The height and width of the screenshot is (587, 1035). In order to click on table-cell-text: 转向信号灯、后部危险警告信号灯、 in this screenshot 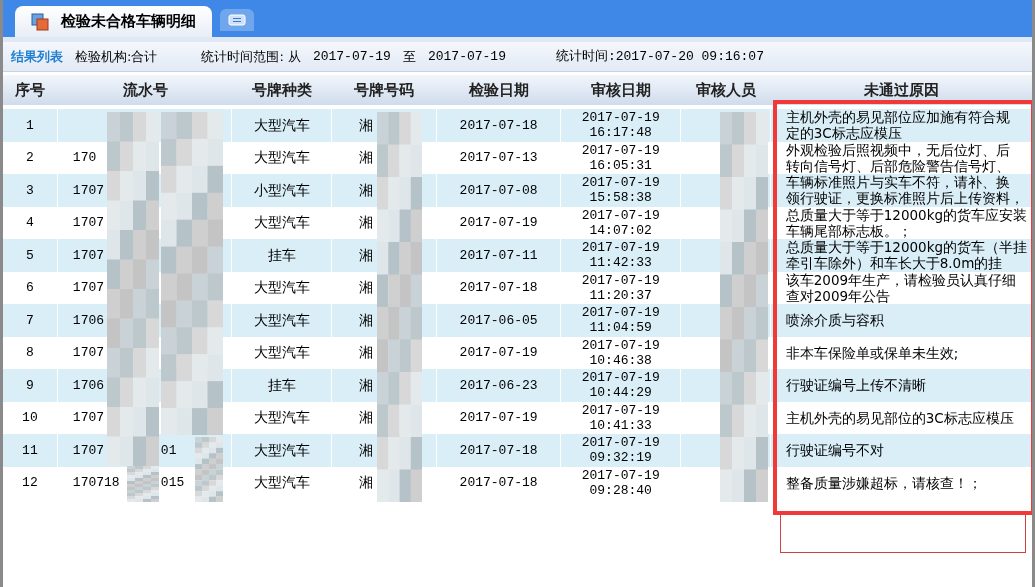, I will do `click(898, 165)`.